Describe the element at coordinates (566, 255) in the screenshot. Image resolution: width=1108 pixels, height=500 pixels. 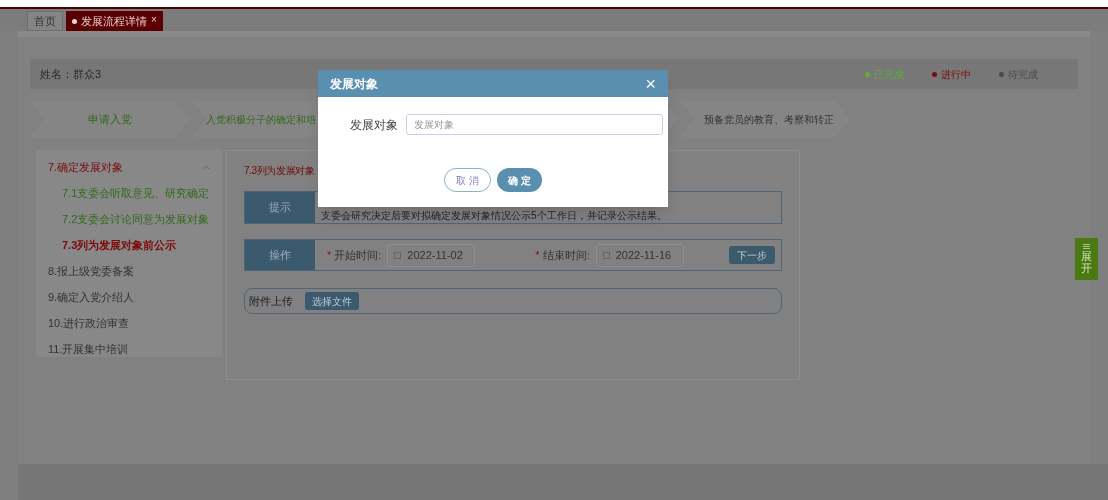
I see `field-label: 结束时间:` at that location.